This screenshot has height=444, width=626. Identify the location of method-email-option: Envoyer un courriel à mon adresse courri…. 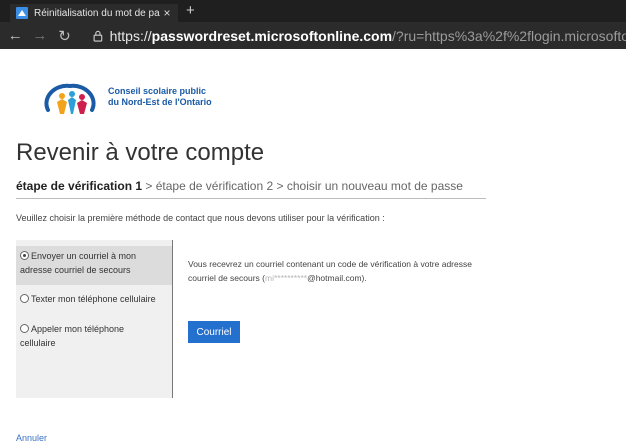
(94, 265).